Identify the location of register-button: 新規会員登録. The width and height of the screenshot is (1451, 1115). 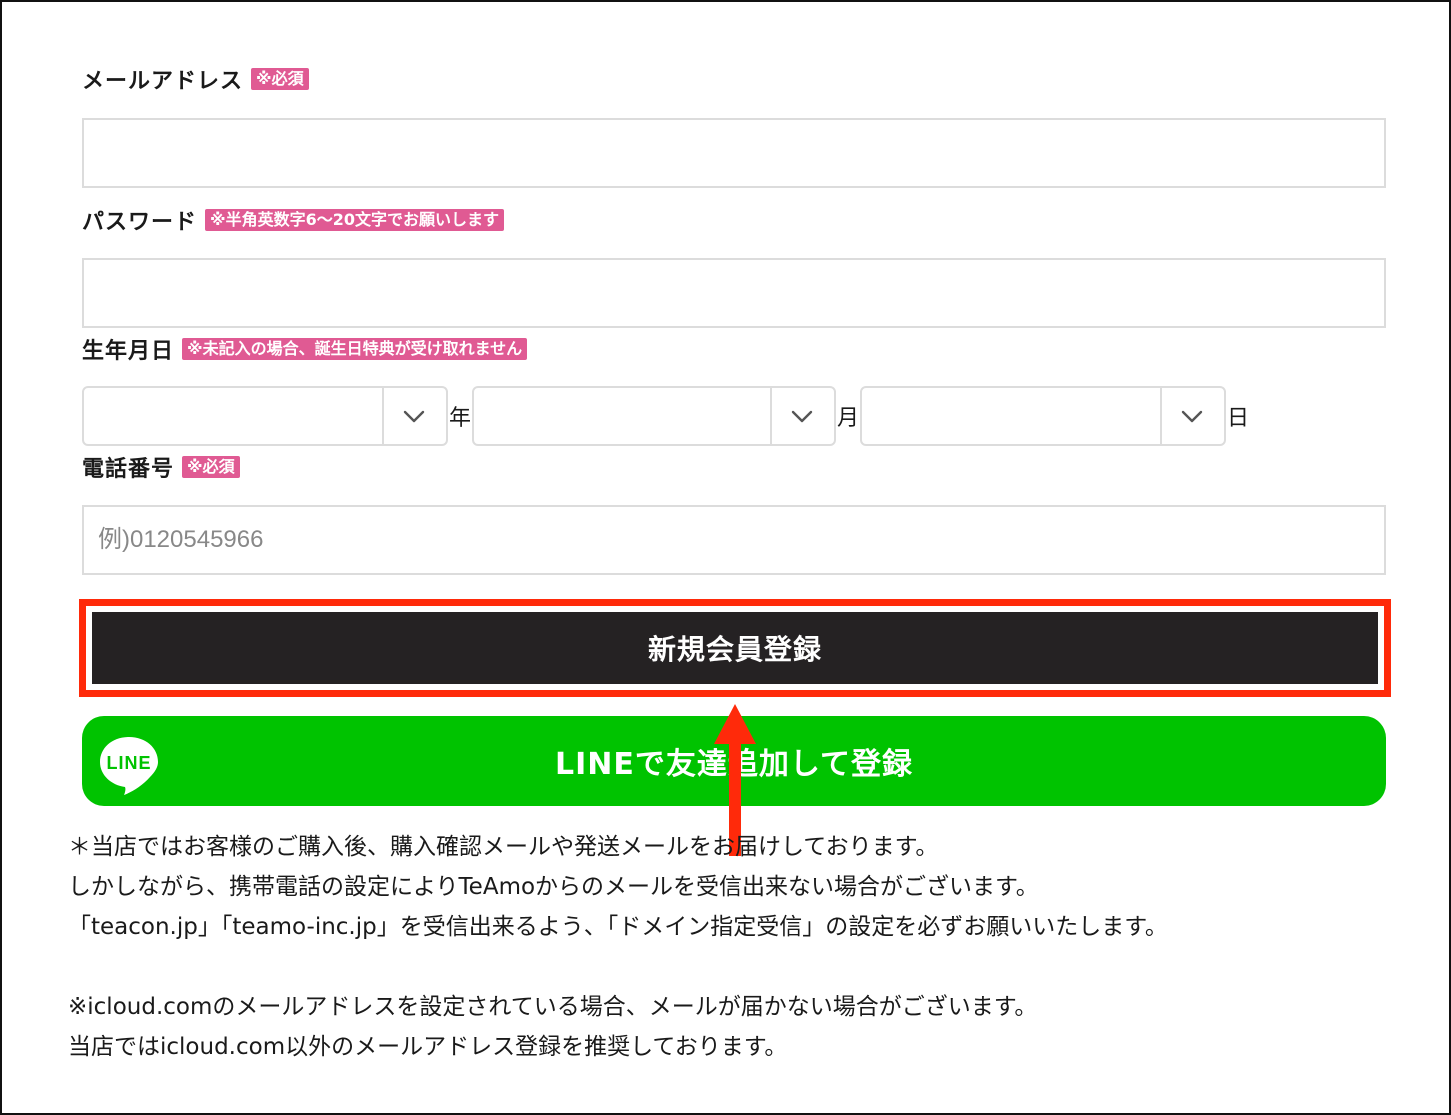
(735, 648).